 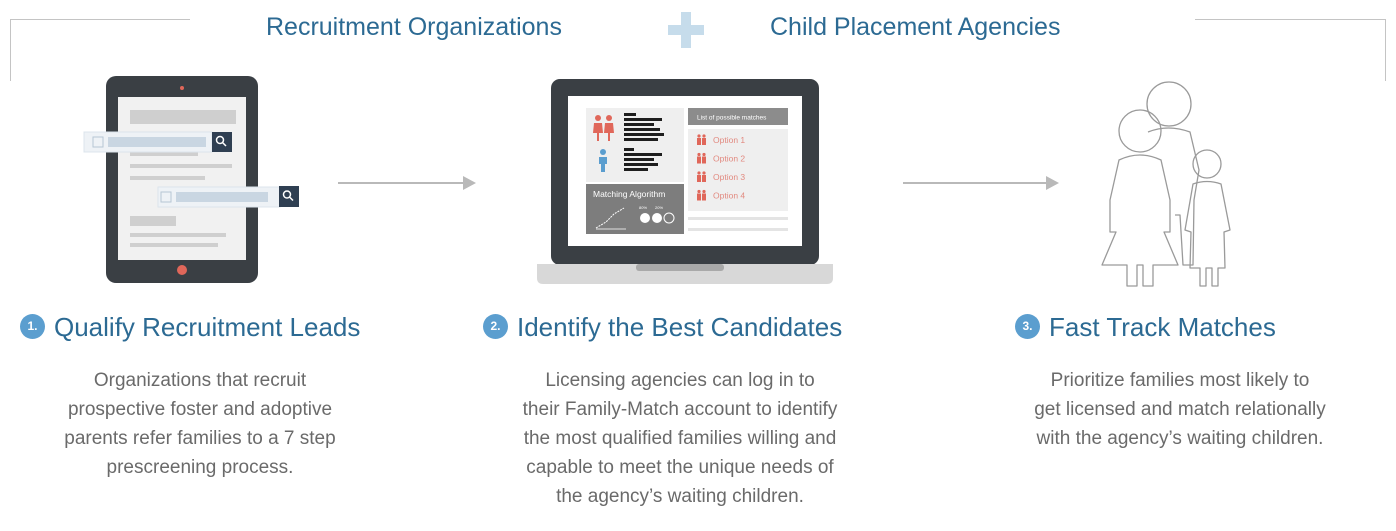 I want to click on step-1-title: 1. Qualify Recruitment Leads, so click(x=190, y=327).